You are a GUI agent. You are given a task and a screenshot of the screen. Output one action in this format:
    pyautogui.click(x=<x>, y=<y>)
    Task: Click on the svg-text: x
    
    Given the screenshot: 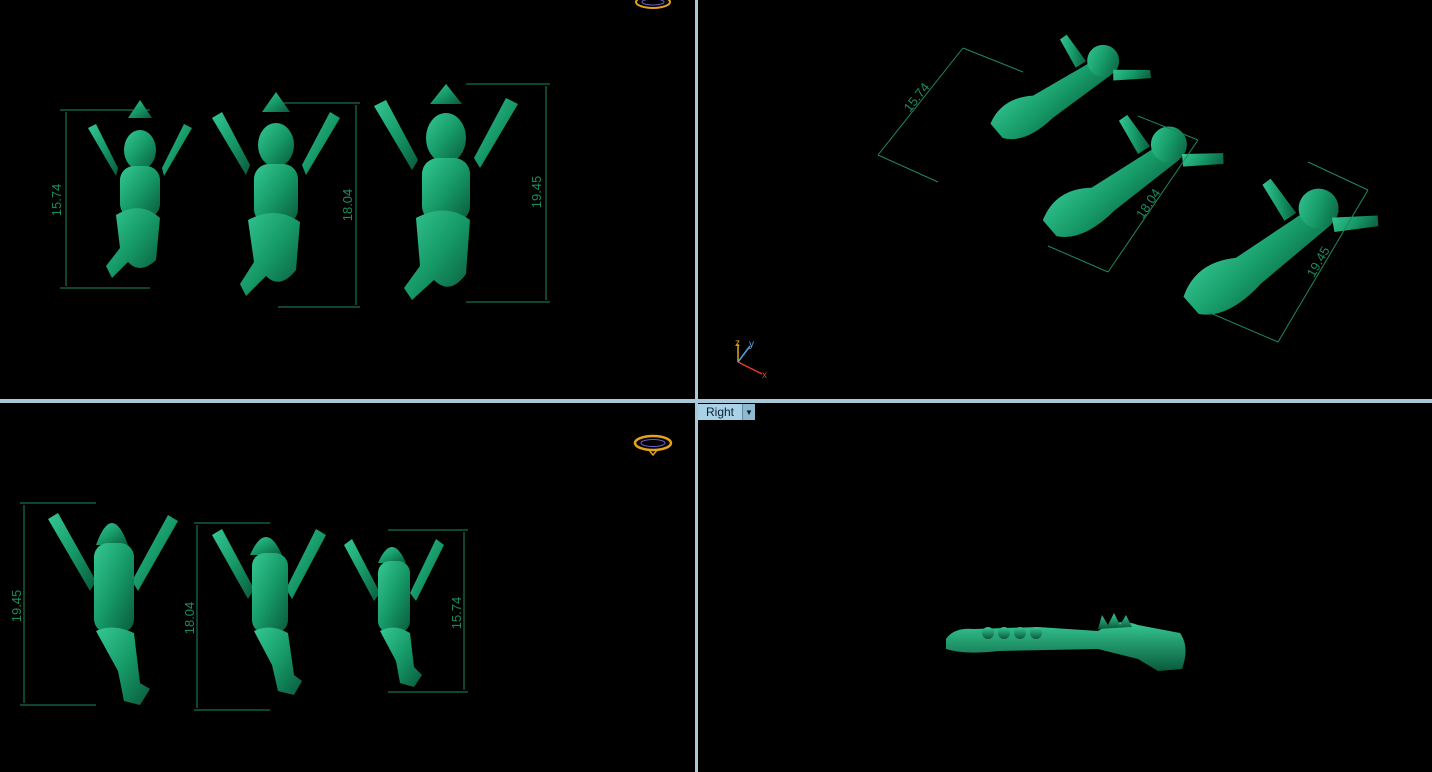 What is the action you would take?
    pyautogui.click(x=764, y=375)
    